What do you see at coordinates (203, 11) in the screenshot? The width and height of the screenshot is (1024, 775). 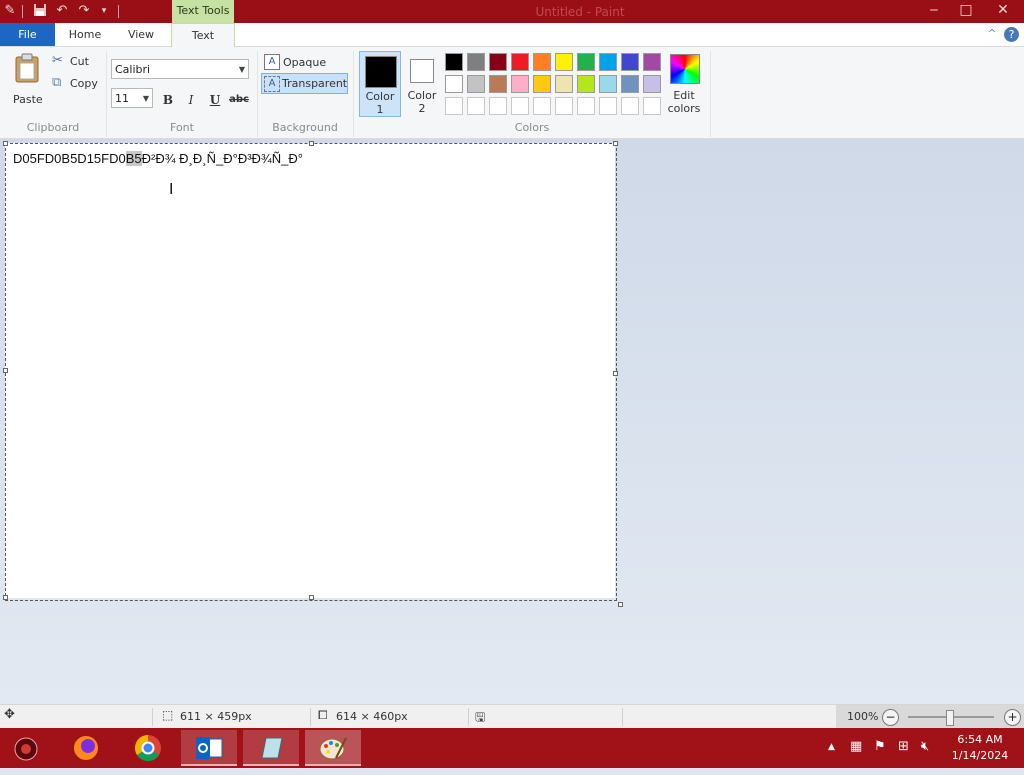 I see `text-tools-context-label: Text Tools` at bounding box center [203, 11].